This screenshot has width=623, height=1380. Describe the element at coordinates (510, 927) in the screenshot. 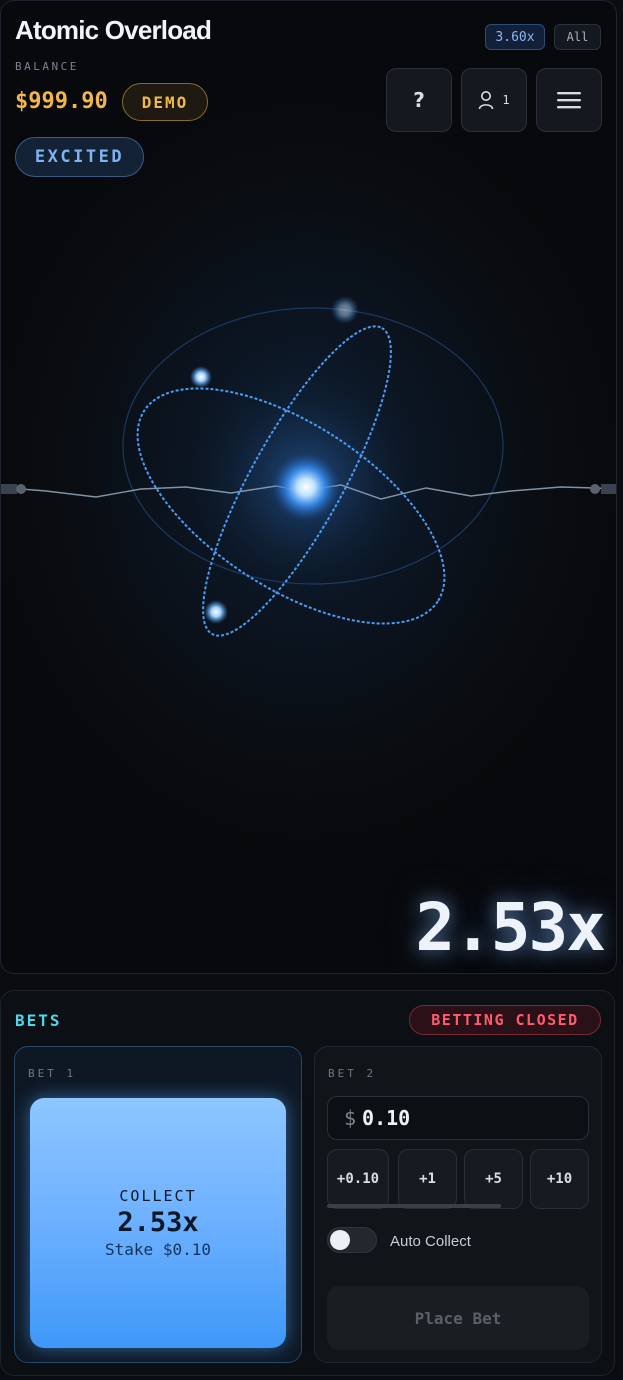

I see `current-multiplier: 2.53x` at that location.